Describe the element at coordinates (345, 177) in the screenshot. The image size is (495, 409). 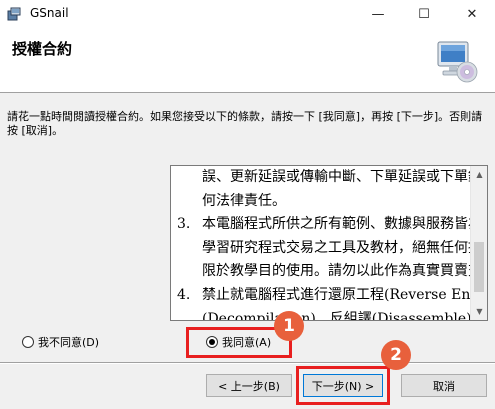
I see `license-line-text: 誤、更新延誤或傳輸中斷、下單延誤或下單錯誤等情形)不負任` at that location.